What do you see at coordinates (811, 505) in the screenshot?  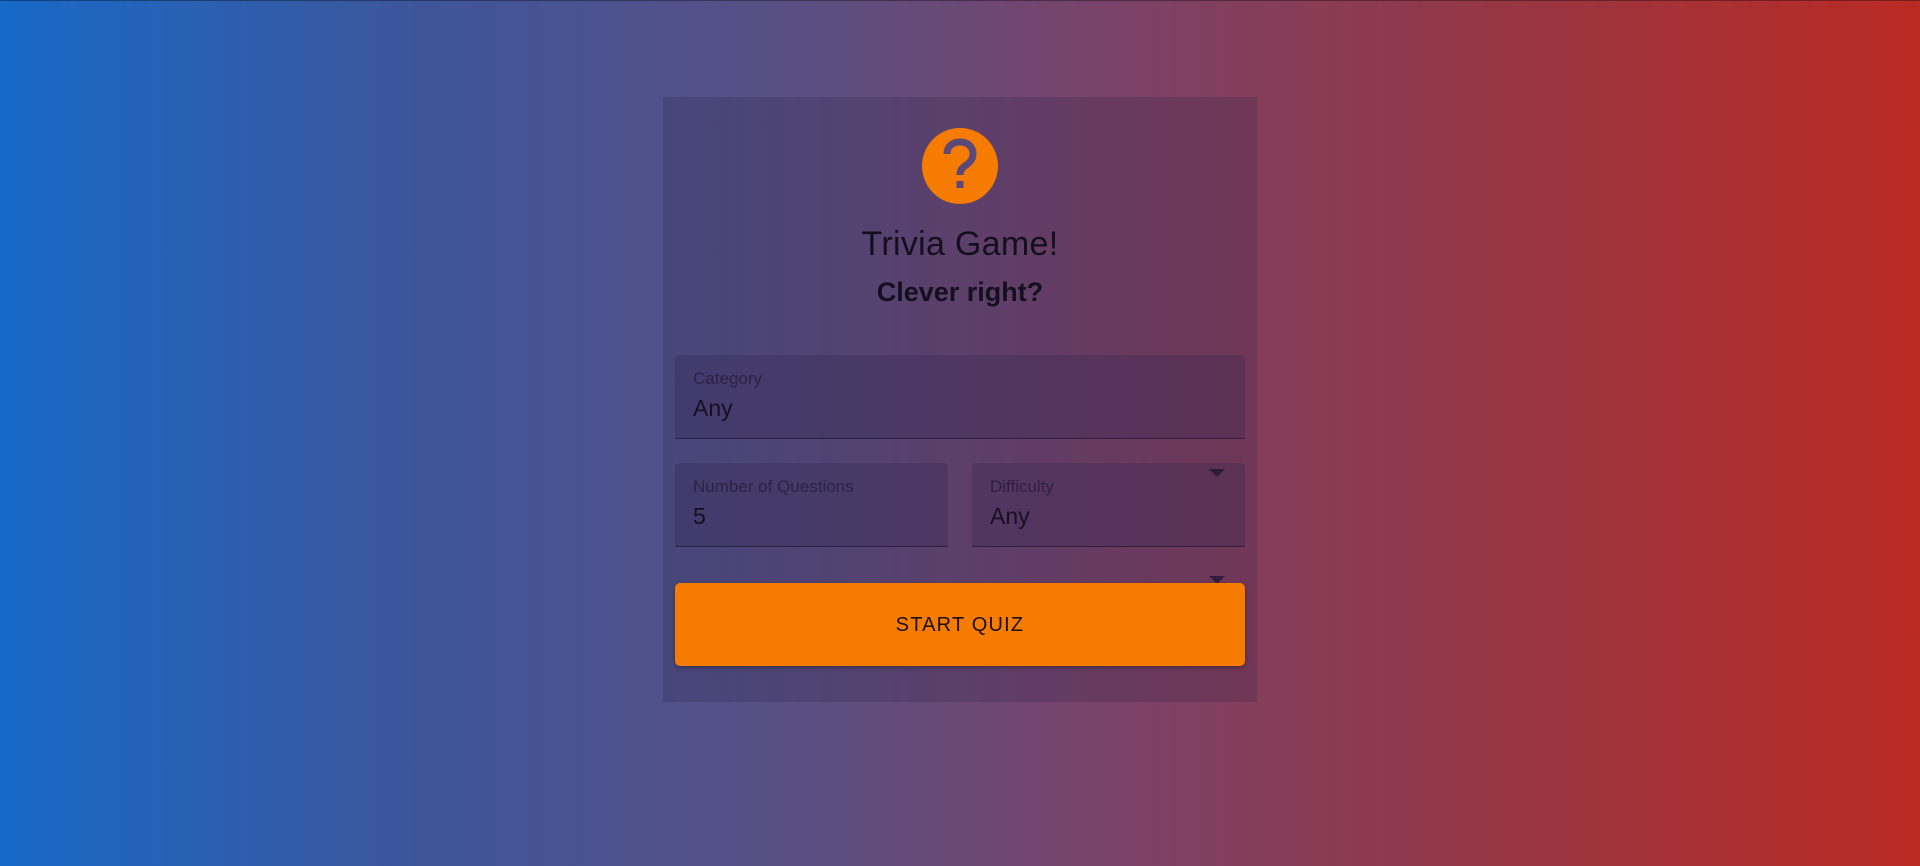 I see `number-of-questions-field: Number of Questions 5` at bounding box center [811, 505].